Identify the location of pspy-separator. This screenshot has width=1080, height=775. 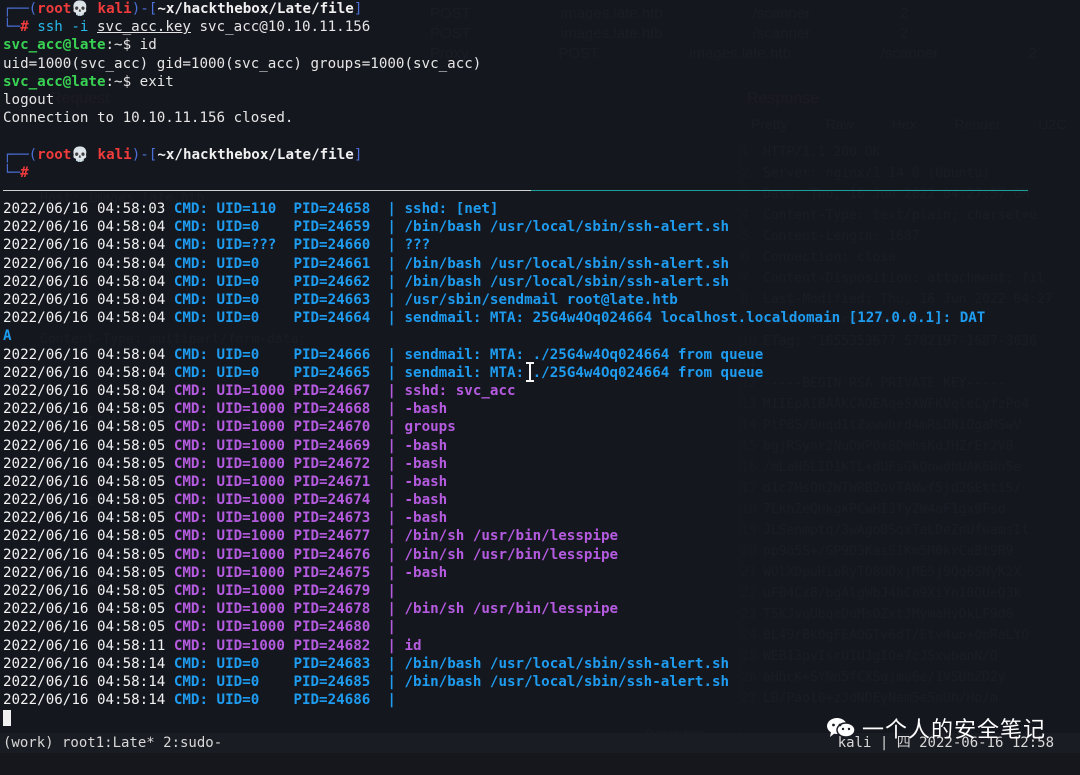
(540, 191).